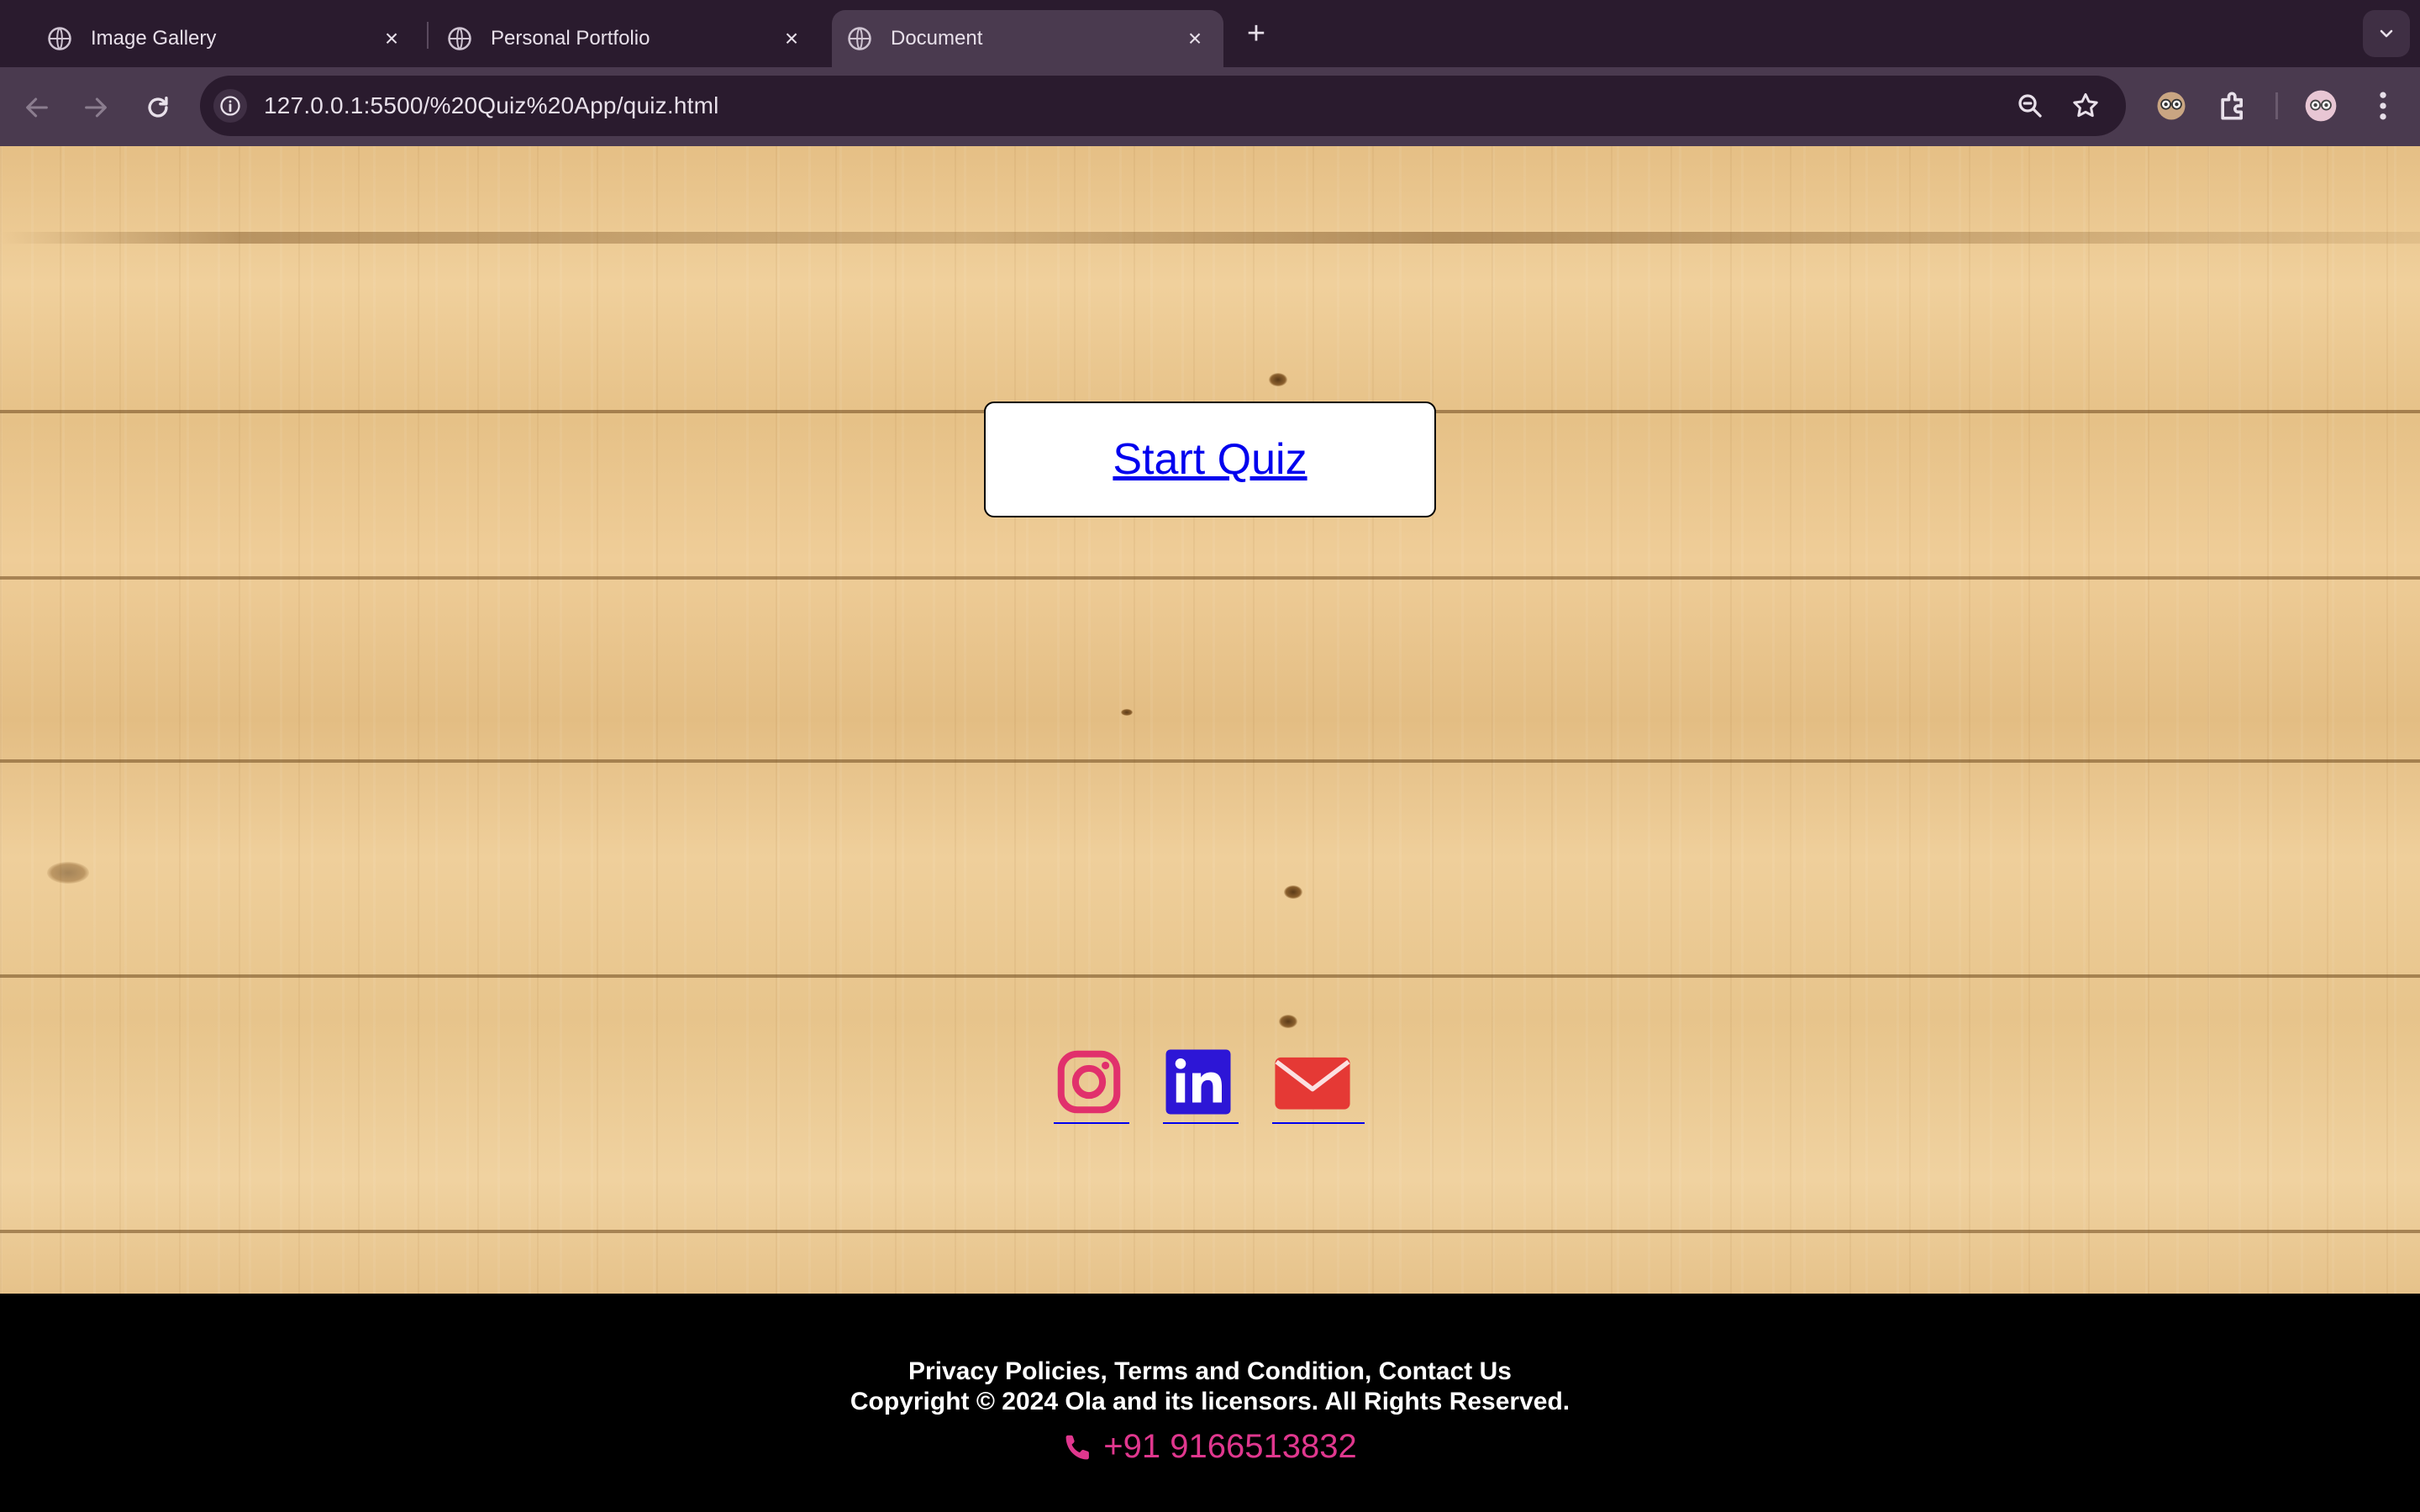  I want to click on toolbar-divider, so click(2276, 105).